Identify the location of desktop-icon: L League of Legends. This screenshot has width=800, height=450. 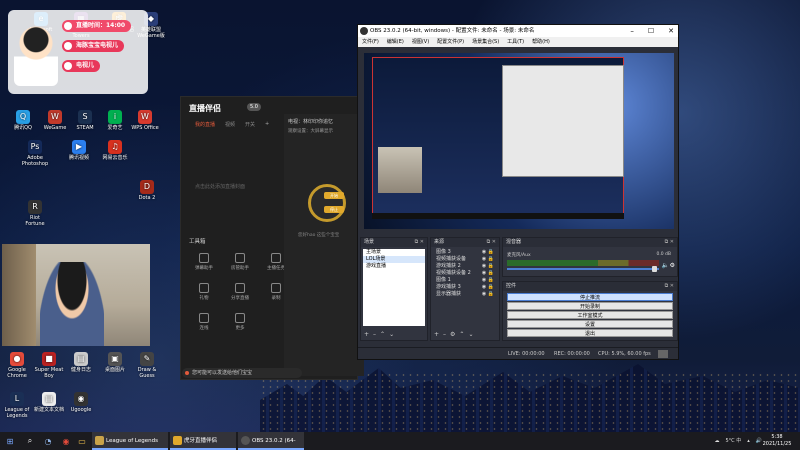
(17, 405).